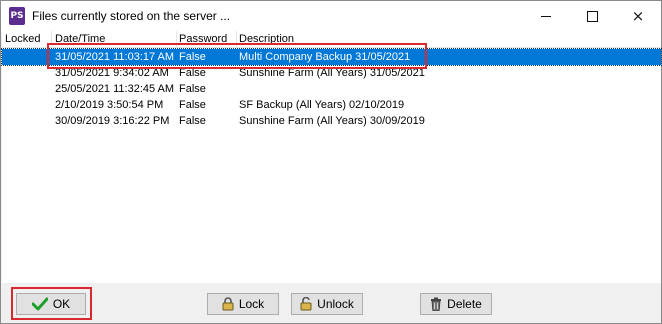  What do you see at coordinates (61, 304) in the screenshot?
I see `ok-button-label: OK` at bounding box center [61, 304].